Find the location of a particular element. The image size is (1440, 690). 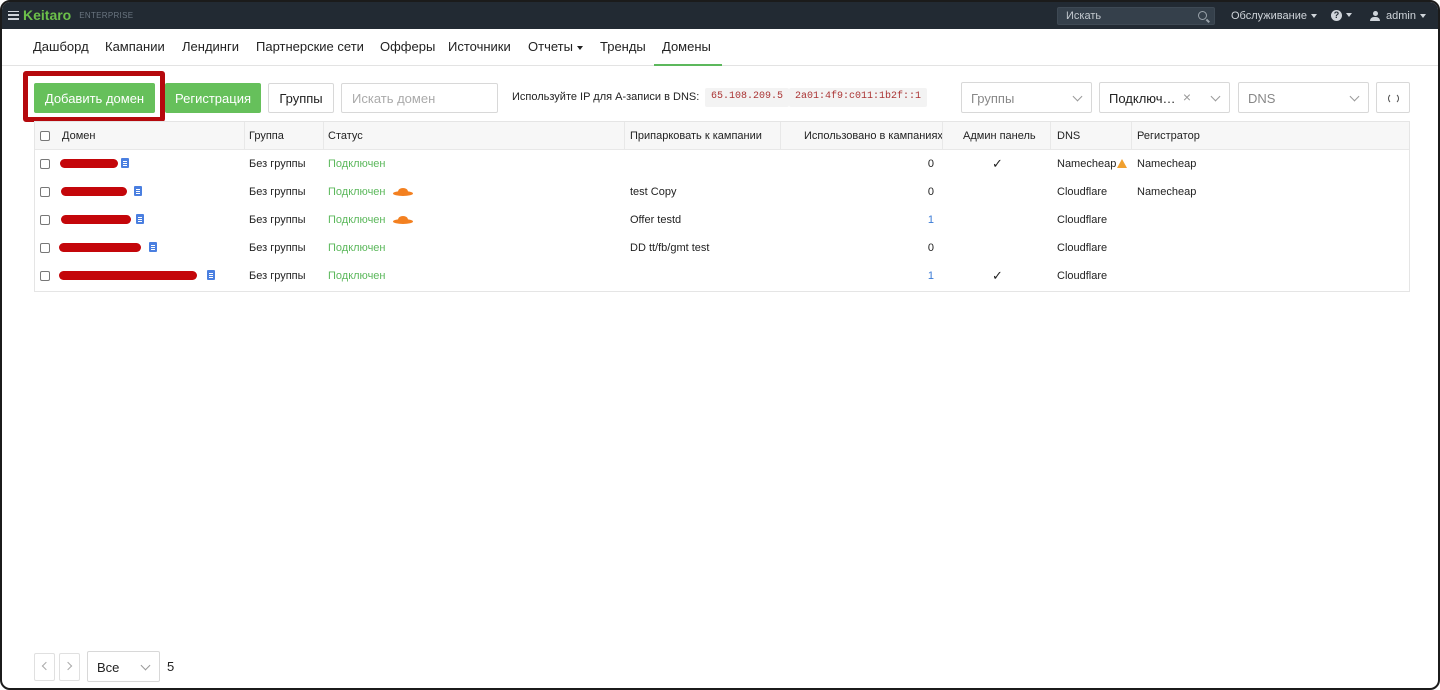

menu-icon is located at coordinates (13, 15).